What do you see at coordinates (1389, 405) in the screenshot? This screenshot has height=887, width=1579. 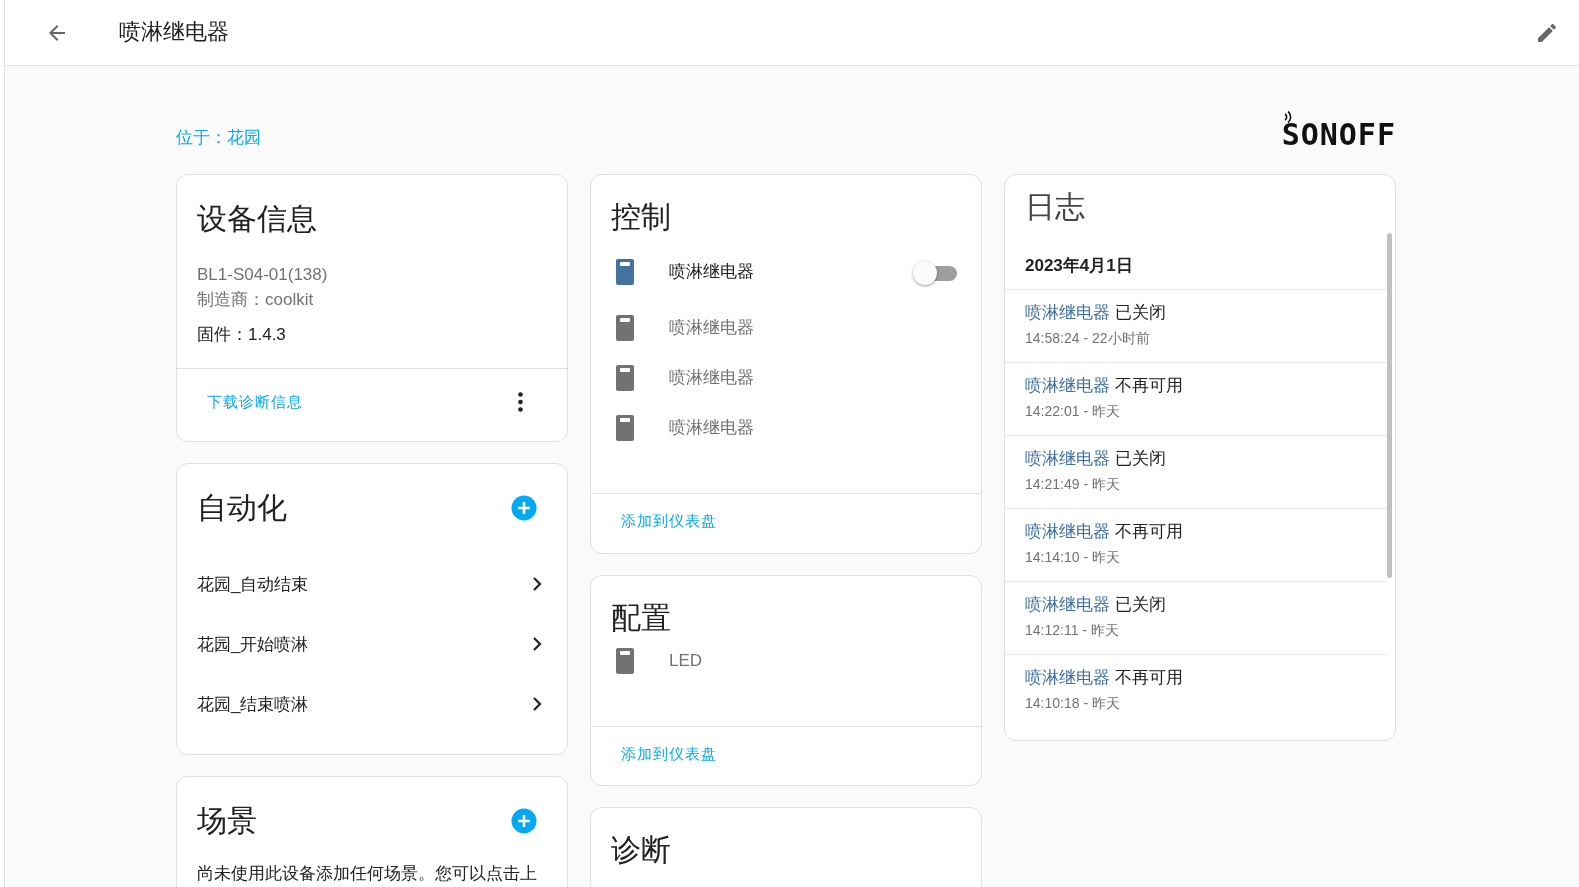 I see `scrollbar` at bounding box center [1389, 405].